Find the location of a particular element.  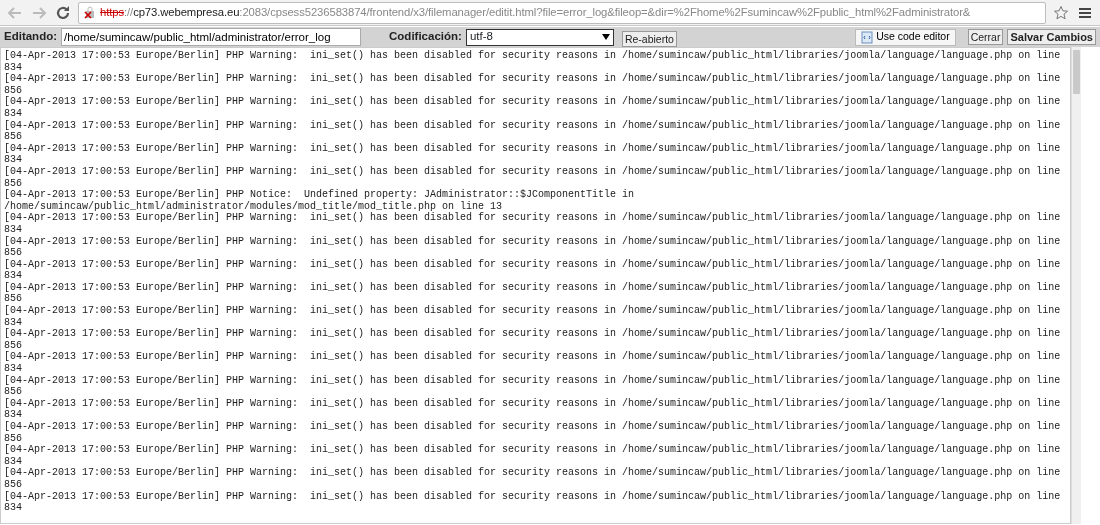

reopen-button: Re-abierto is located at coordinates (649, 39).